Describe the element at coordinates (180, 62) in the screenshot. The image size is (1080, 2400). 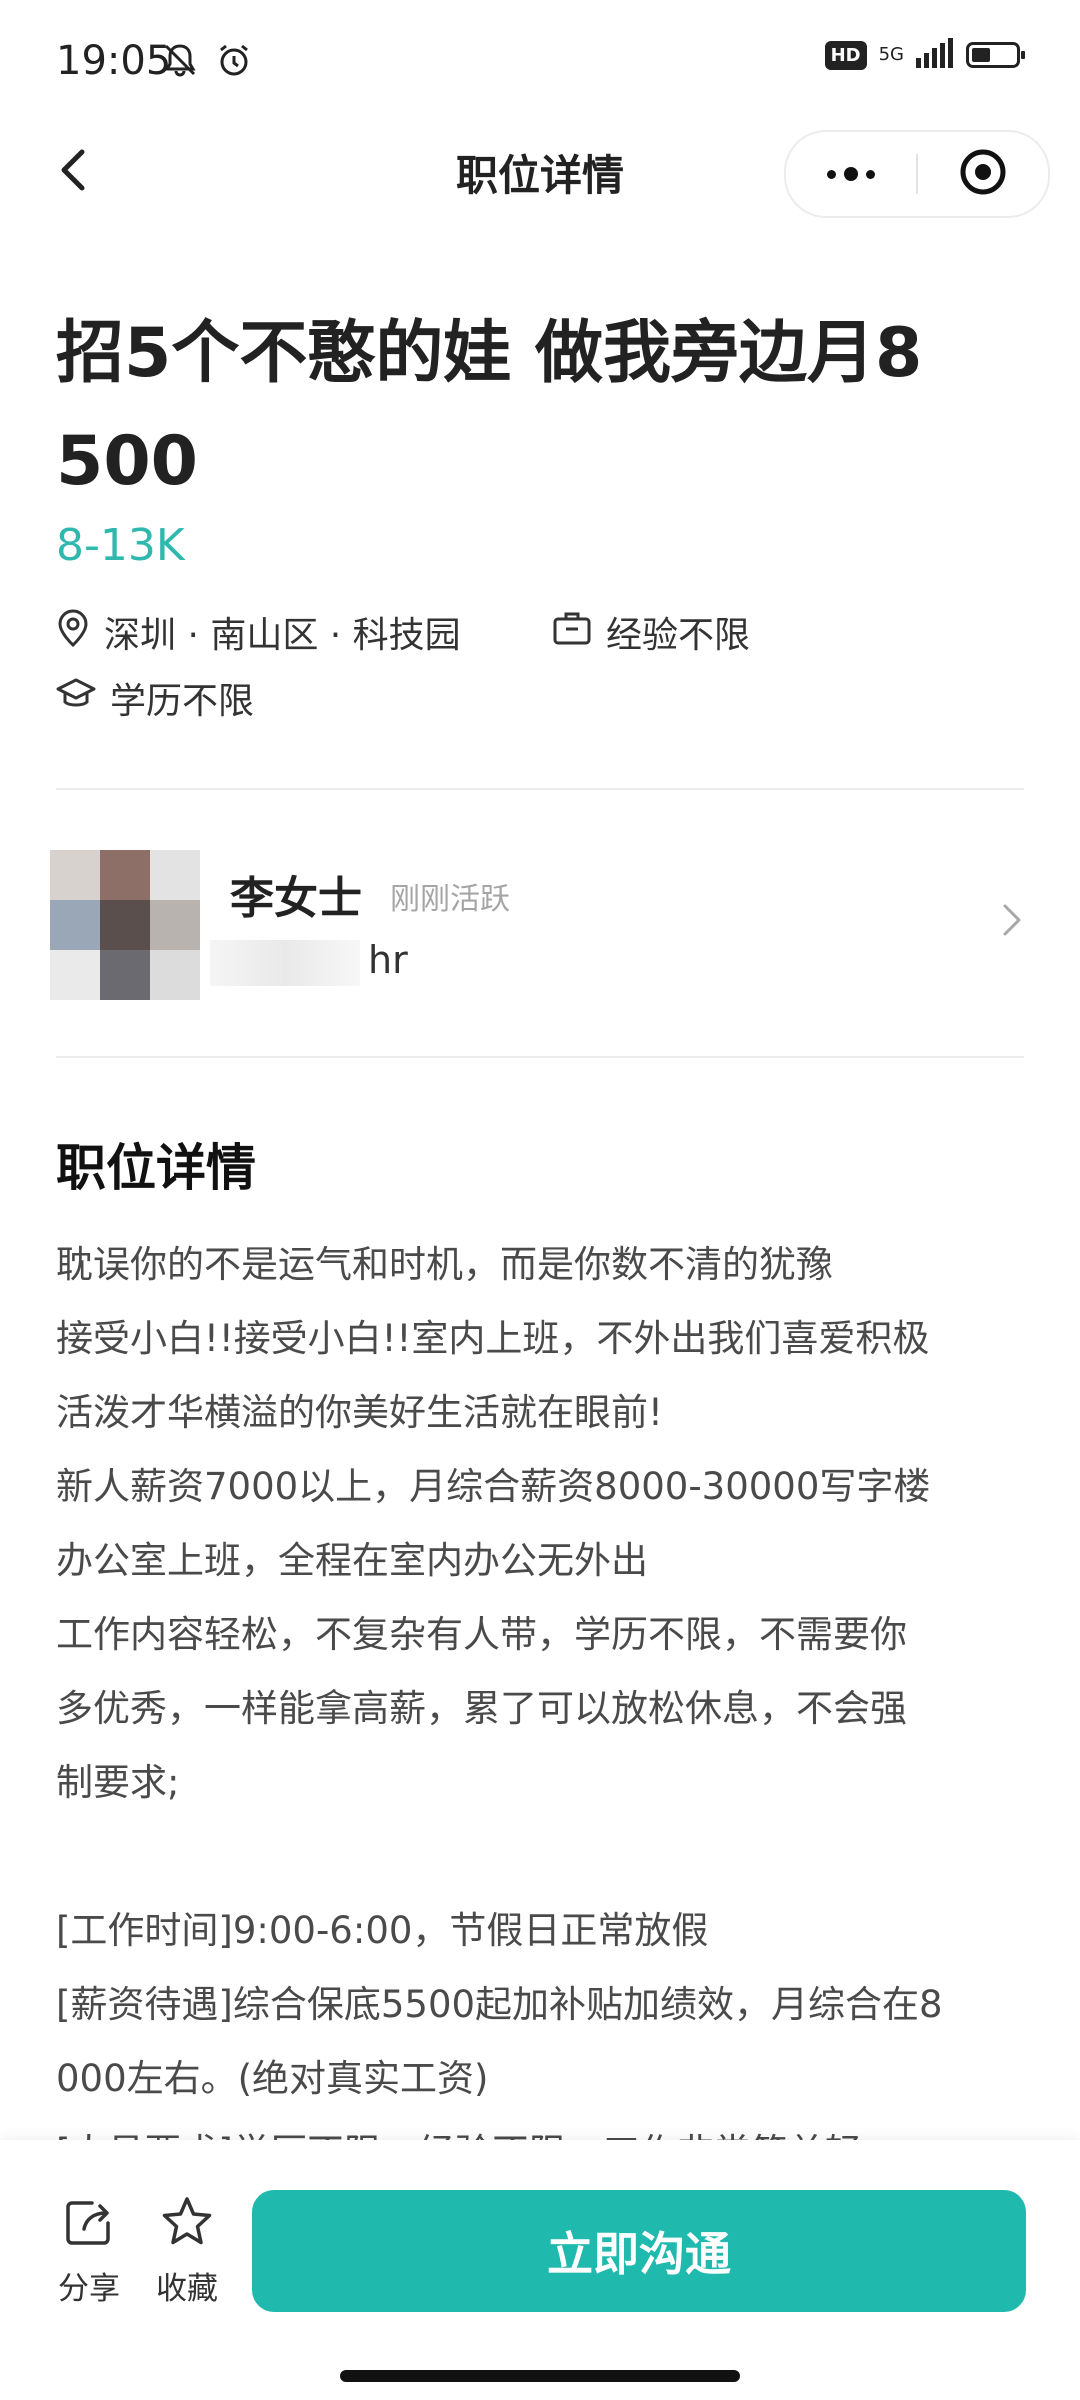
I see `bell-off-icon` at that location.